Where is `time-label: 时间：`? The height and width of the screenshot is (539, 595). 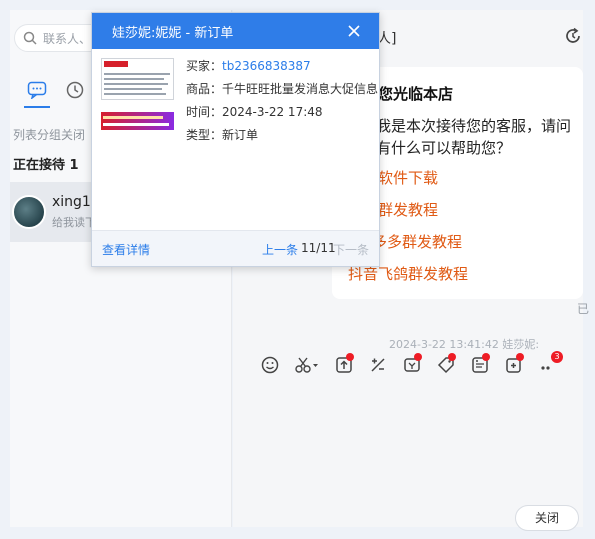 time-label: 时间： is located at coordinates (204, 112).